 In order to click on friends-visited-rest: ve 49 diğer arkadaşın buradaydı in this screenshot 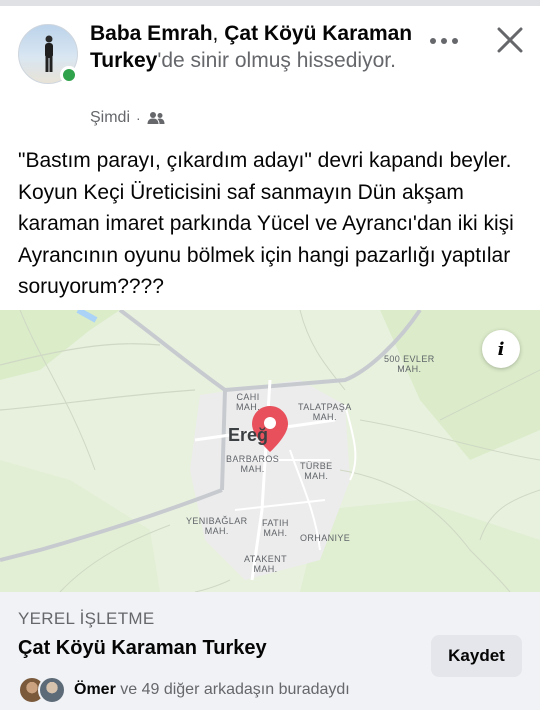, I will do `click(232, 689)`.